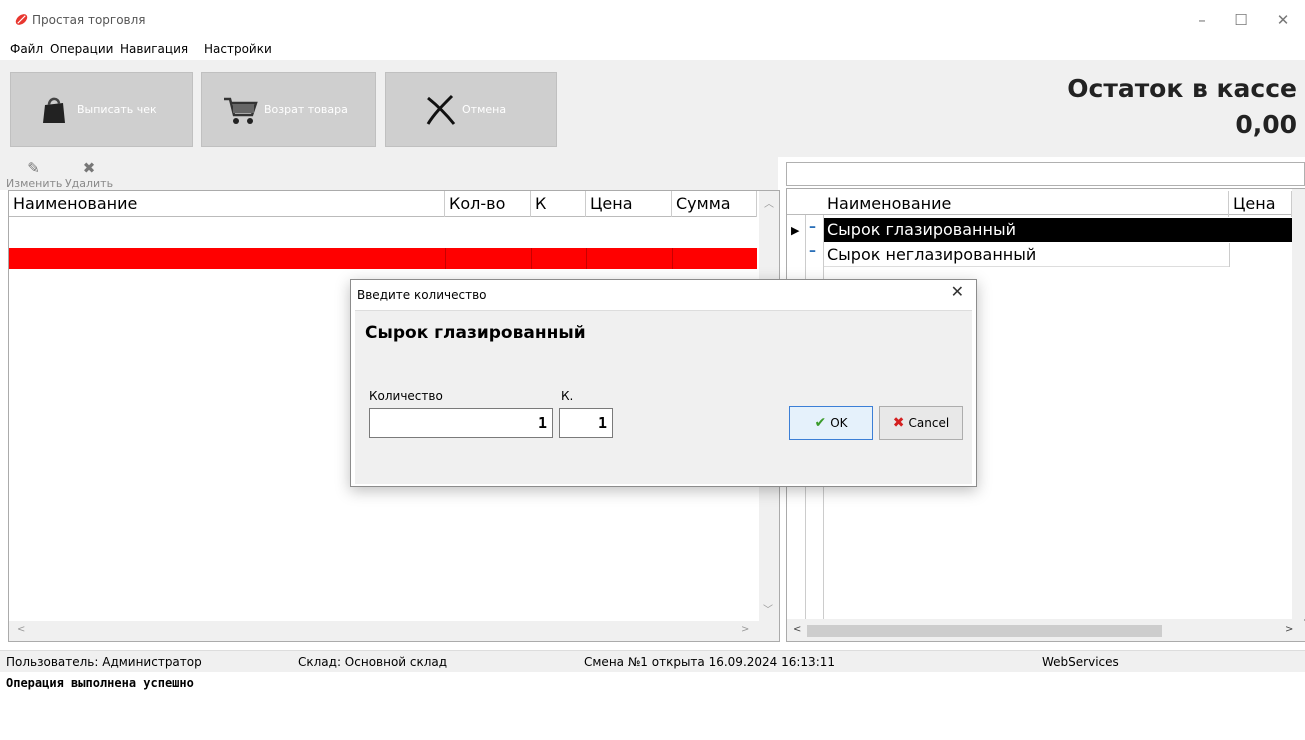 The width and height of the screenshot is (1305, 740). Describe the element at coordinates (241, 110) in the screenshot. I see `shopping-cart-icon` at that location.